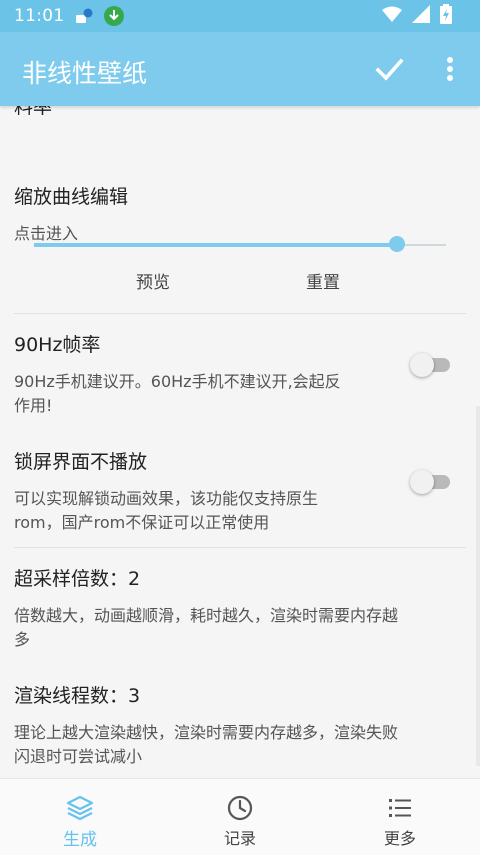  I want to click on page-title: 非线性壁纸, so click(85, 73).